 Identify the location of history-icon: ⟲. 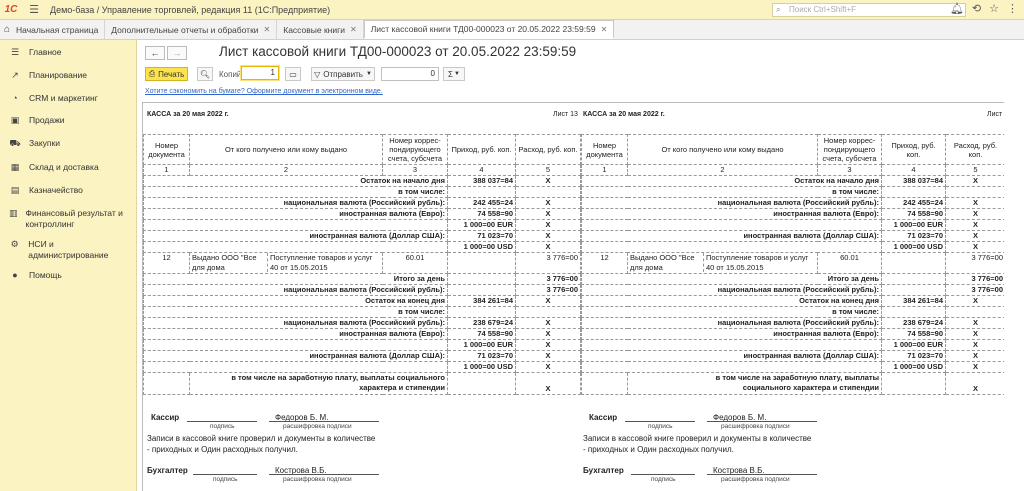
(976, 8).